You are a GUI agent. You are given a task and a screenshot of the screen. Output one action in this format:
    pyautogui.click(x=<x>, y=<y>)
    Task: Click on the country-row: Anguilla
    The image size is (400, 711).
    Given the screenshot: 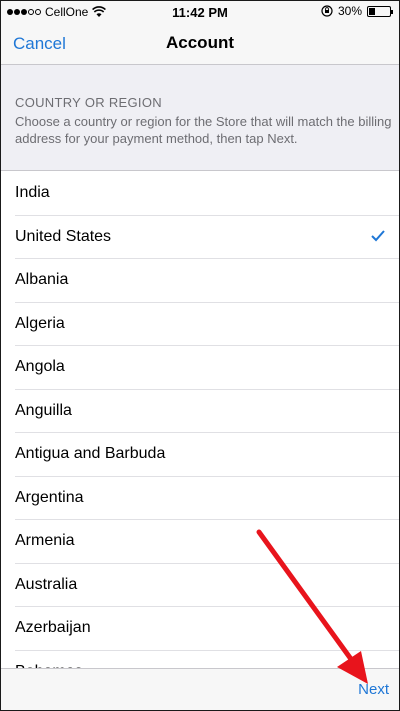 What is the action you would take?
    pyautogui.click(x=207, y=411)
    